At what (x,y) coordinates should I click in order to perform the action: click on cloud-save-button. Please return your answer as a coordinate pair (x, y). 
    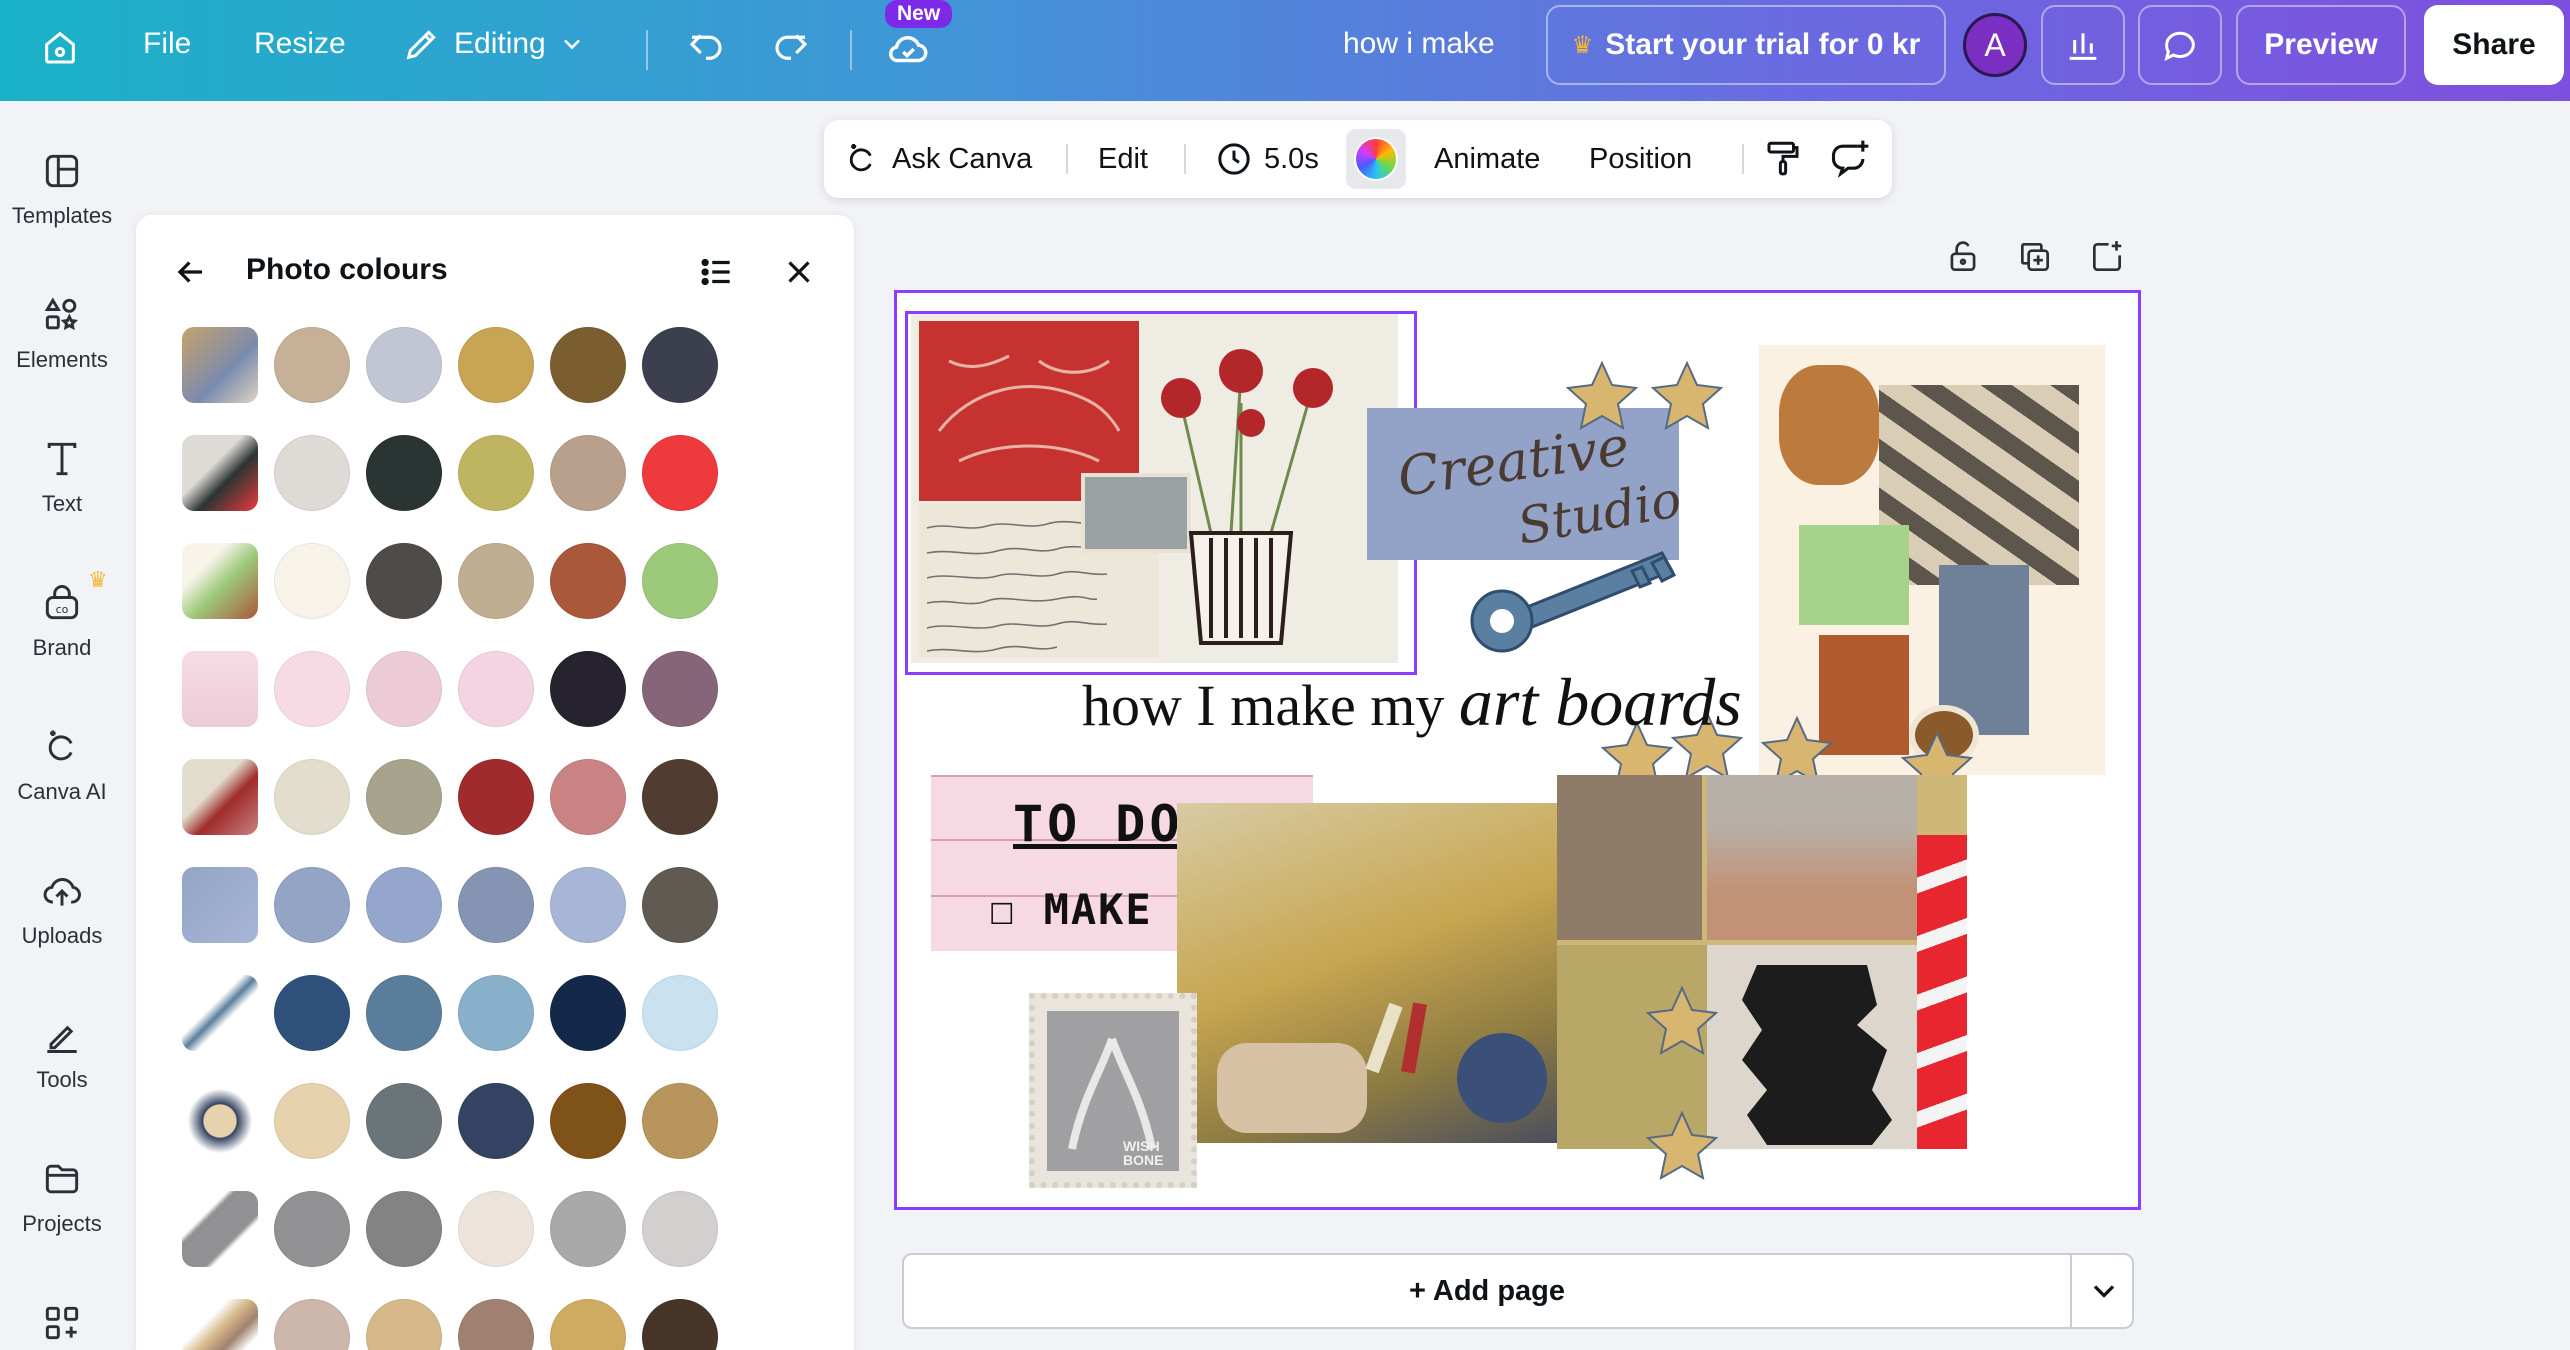
    Looking at the image, I should click on (908, 49).